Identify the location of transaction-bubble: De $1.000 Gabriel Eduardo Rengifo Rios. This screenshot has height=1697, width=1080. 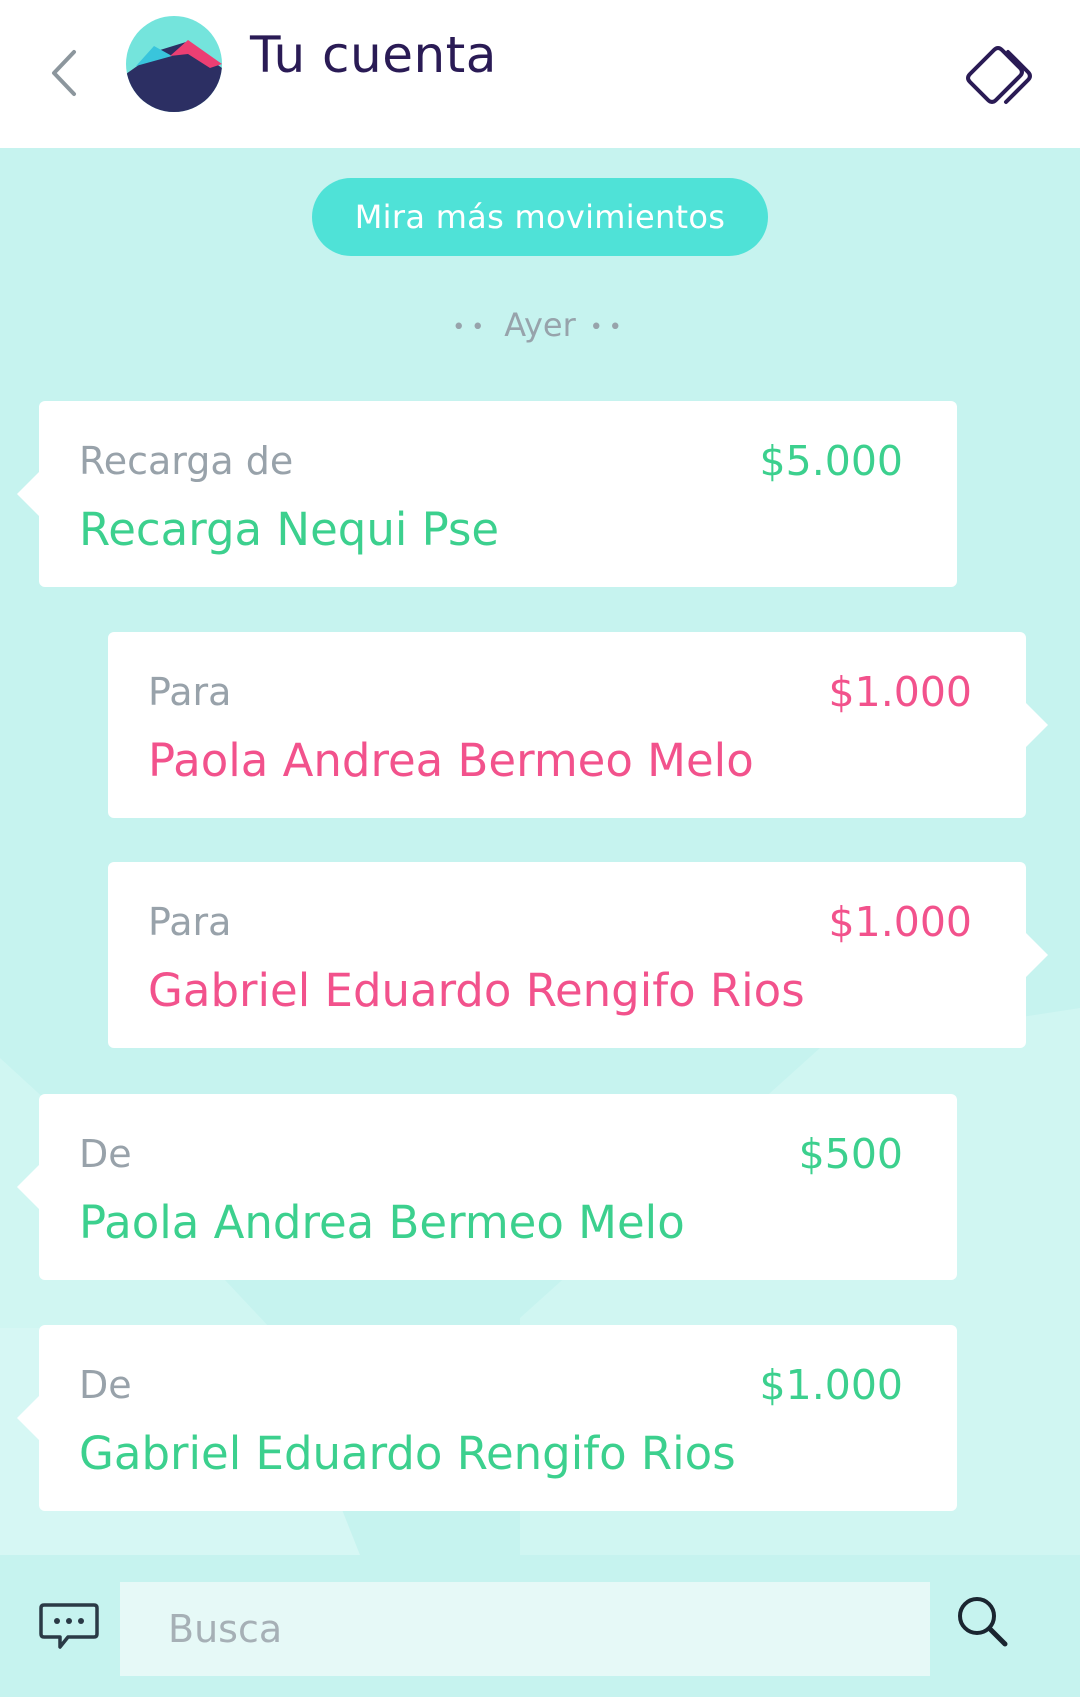
(487, 1418).